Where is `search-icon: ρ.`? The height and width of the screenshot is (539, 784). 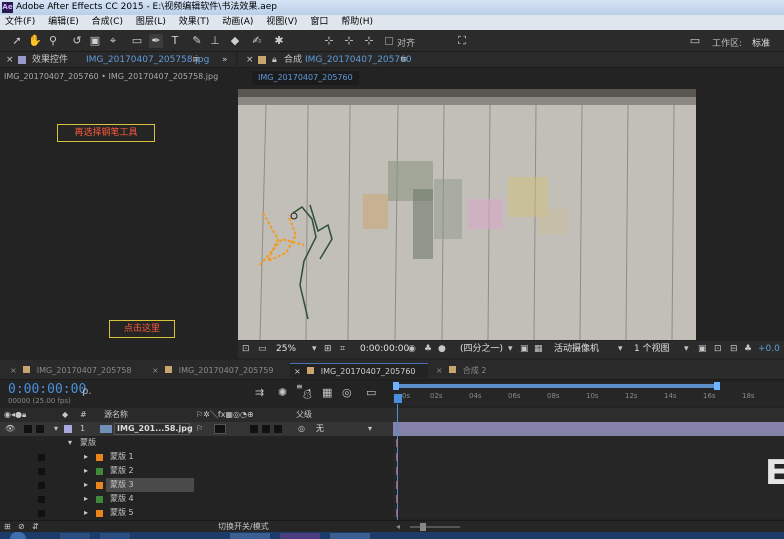
search-icon: ρ. is located at coordinates (87, 391).